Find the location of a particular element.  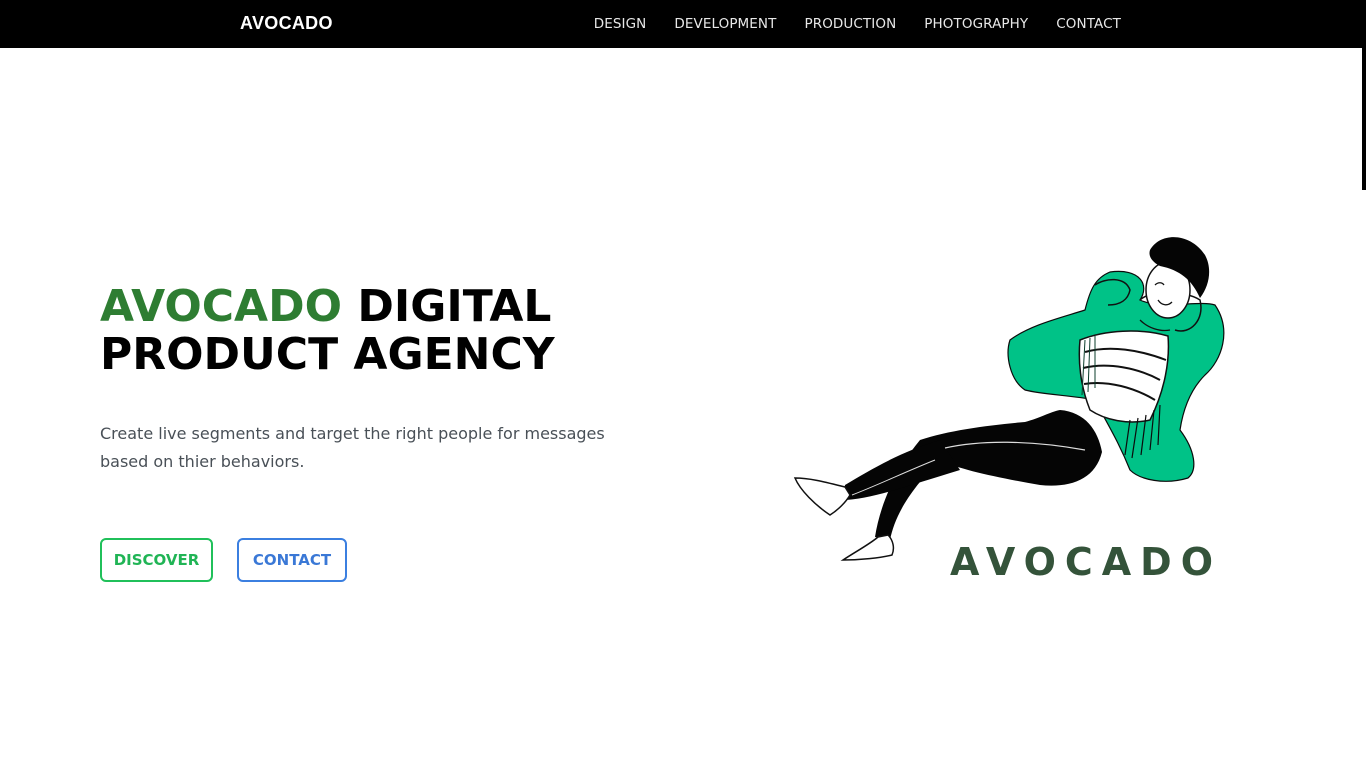

hero-title-accent: AVOCADO is located at coordinates (221, 306).